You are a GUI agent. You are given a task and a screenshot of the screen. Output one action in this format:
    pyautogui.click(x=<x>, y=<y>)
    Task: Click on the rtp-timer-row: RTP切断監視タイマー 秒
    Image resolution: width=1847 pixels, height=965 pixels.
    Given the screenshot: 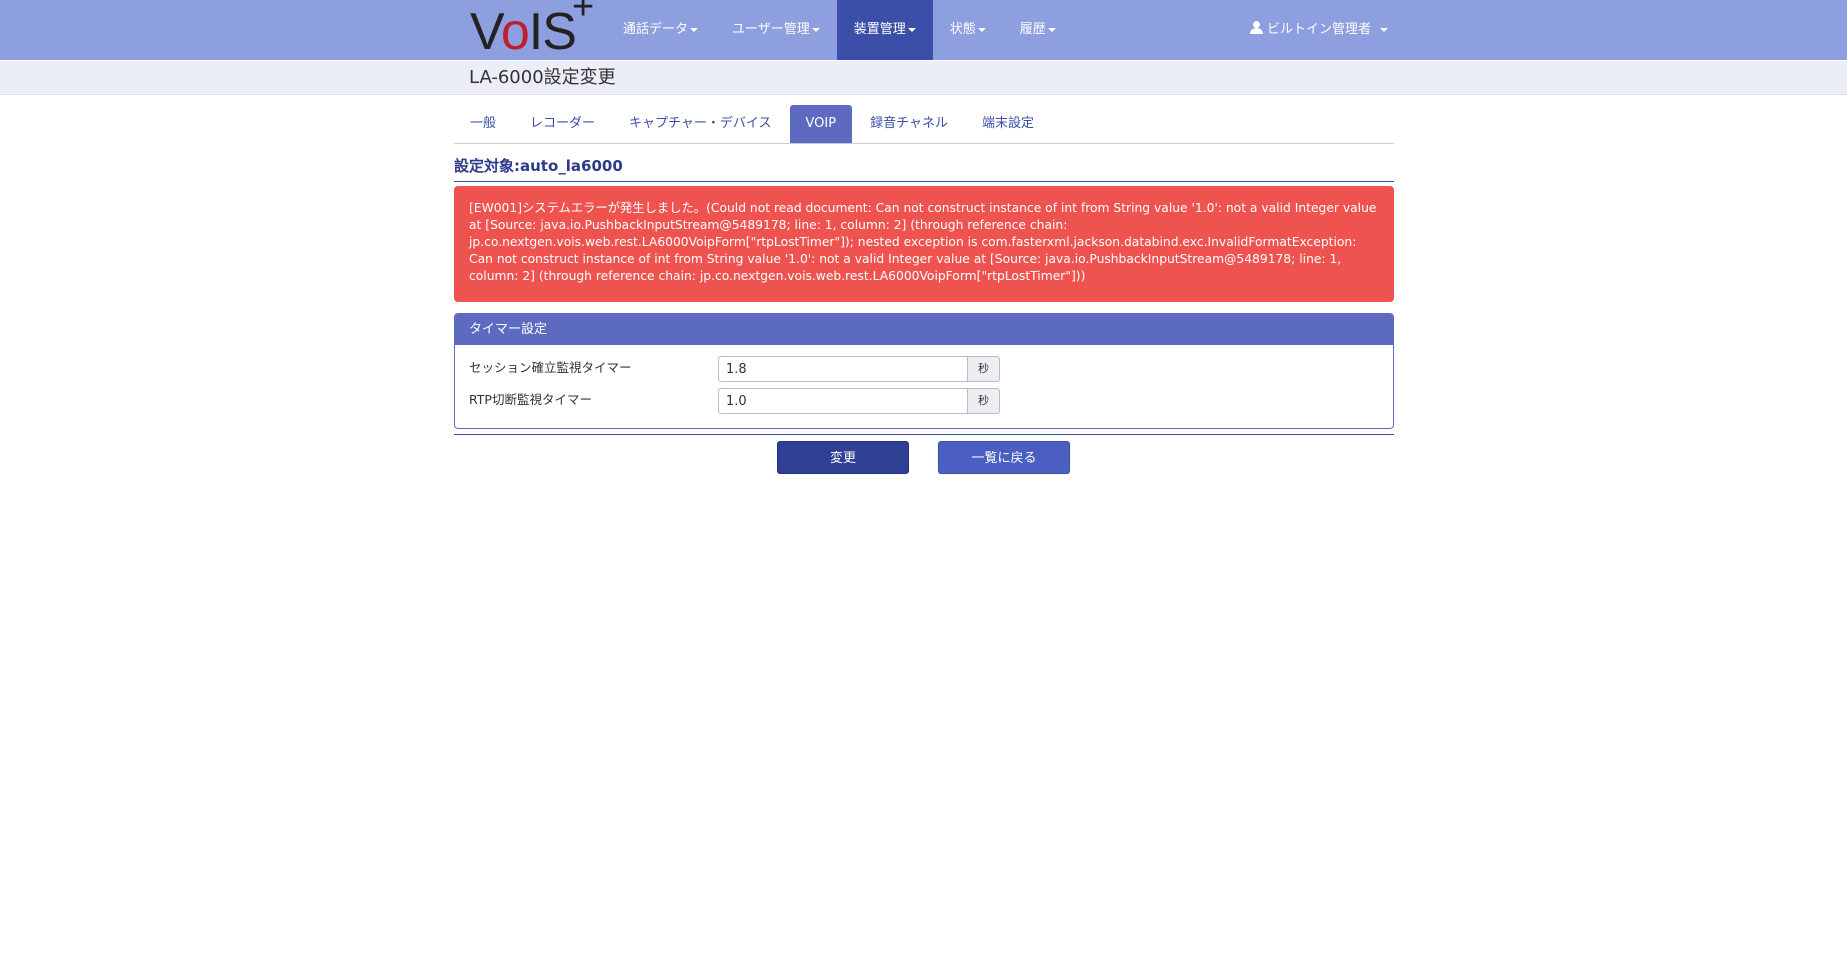 What is the action you would take?
    pyautogui.click(x=919, y=401)
    